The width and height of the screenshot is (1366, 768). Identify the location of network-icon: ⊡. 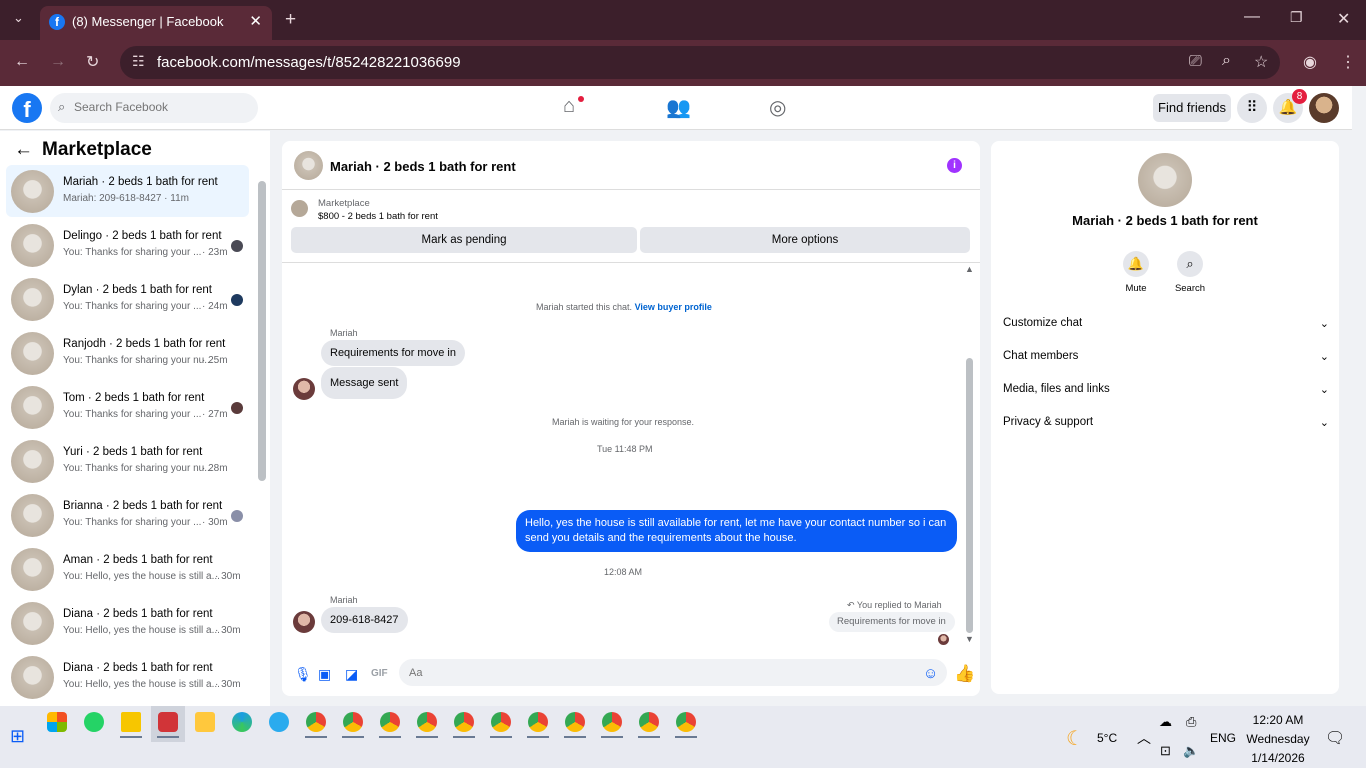
(1165, 751).